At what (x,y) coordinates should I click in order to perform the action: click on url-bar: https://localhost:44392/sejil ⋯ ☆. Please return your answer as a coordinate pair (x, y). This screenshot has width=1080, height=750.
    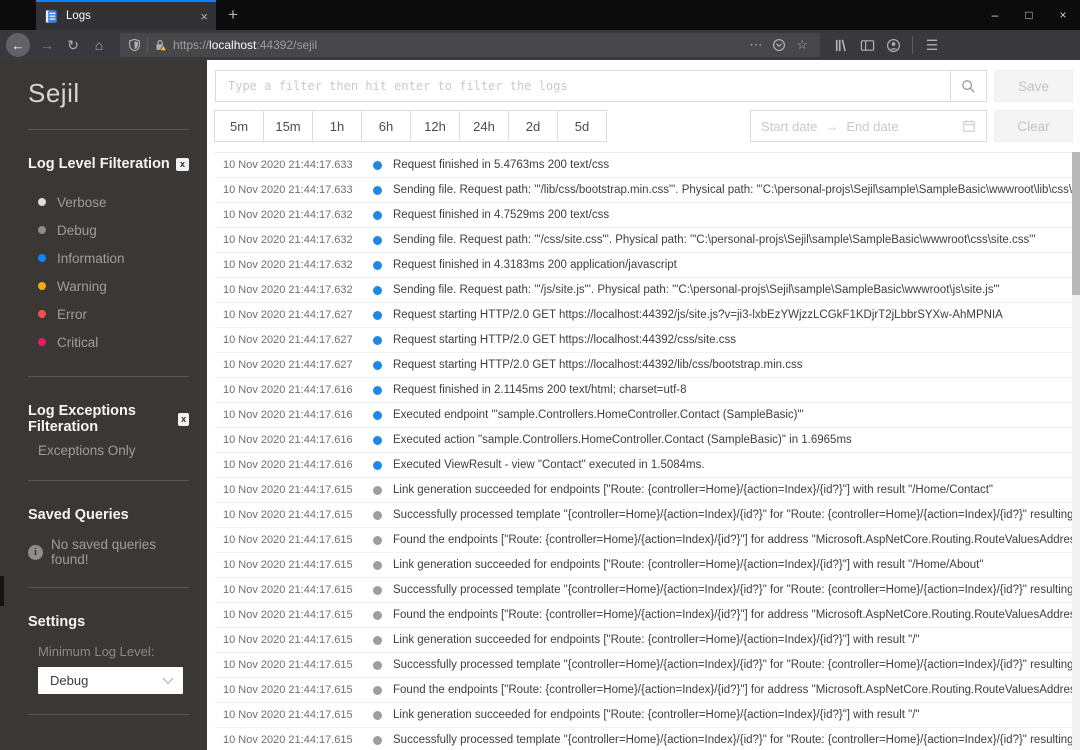
    Looking at the image, I should click on (470, 45).